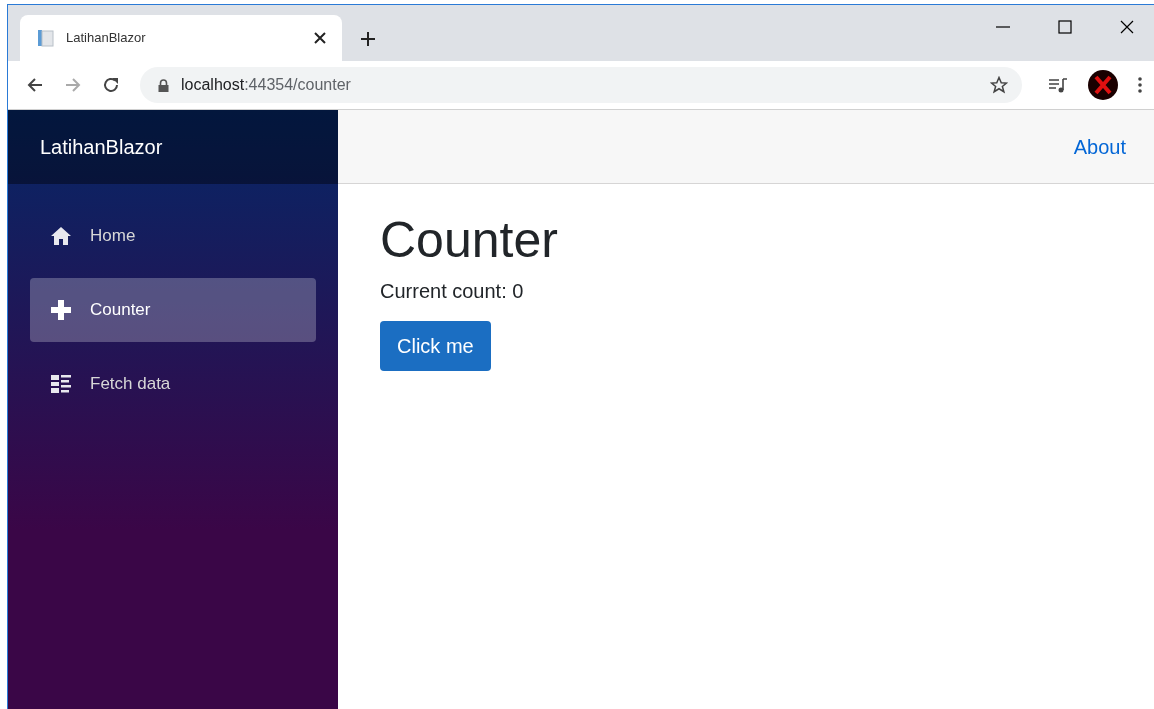  Describe the element at coordinates (368, 39) in the screenshot. I see `new-tab-icon` at that location.